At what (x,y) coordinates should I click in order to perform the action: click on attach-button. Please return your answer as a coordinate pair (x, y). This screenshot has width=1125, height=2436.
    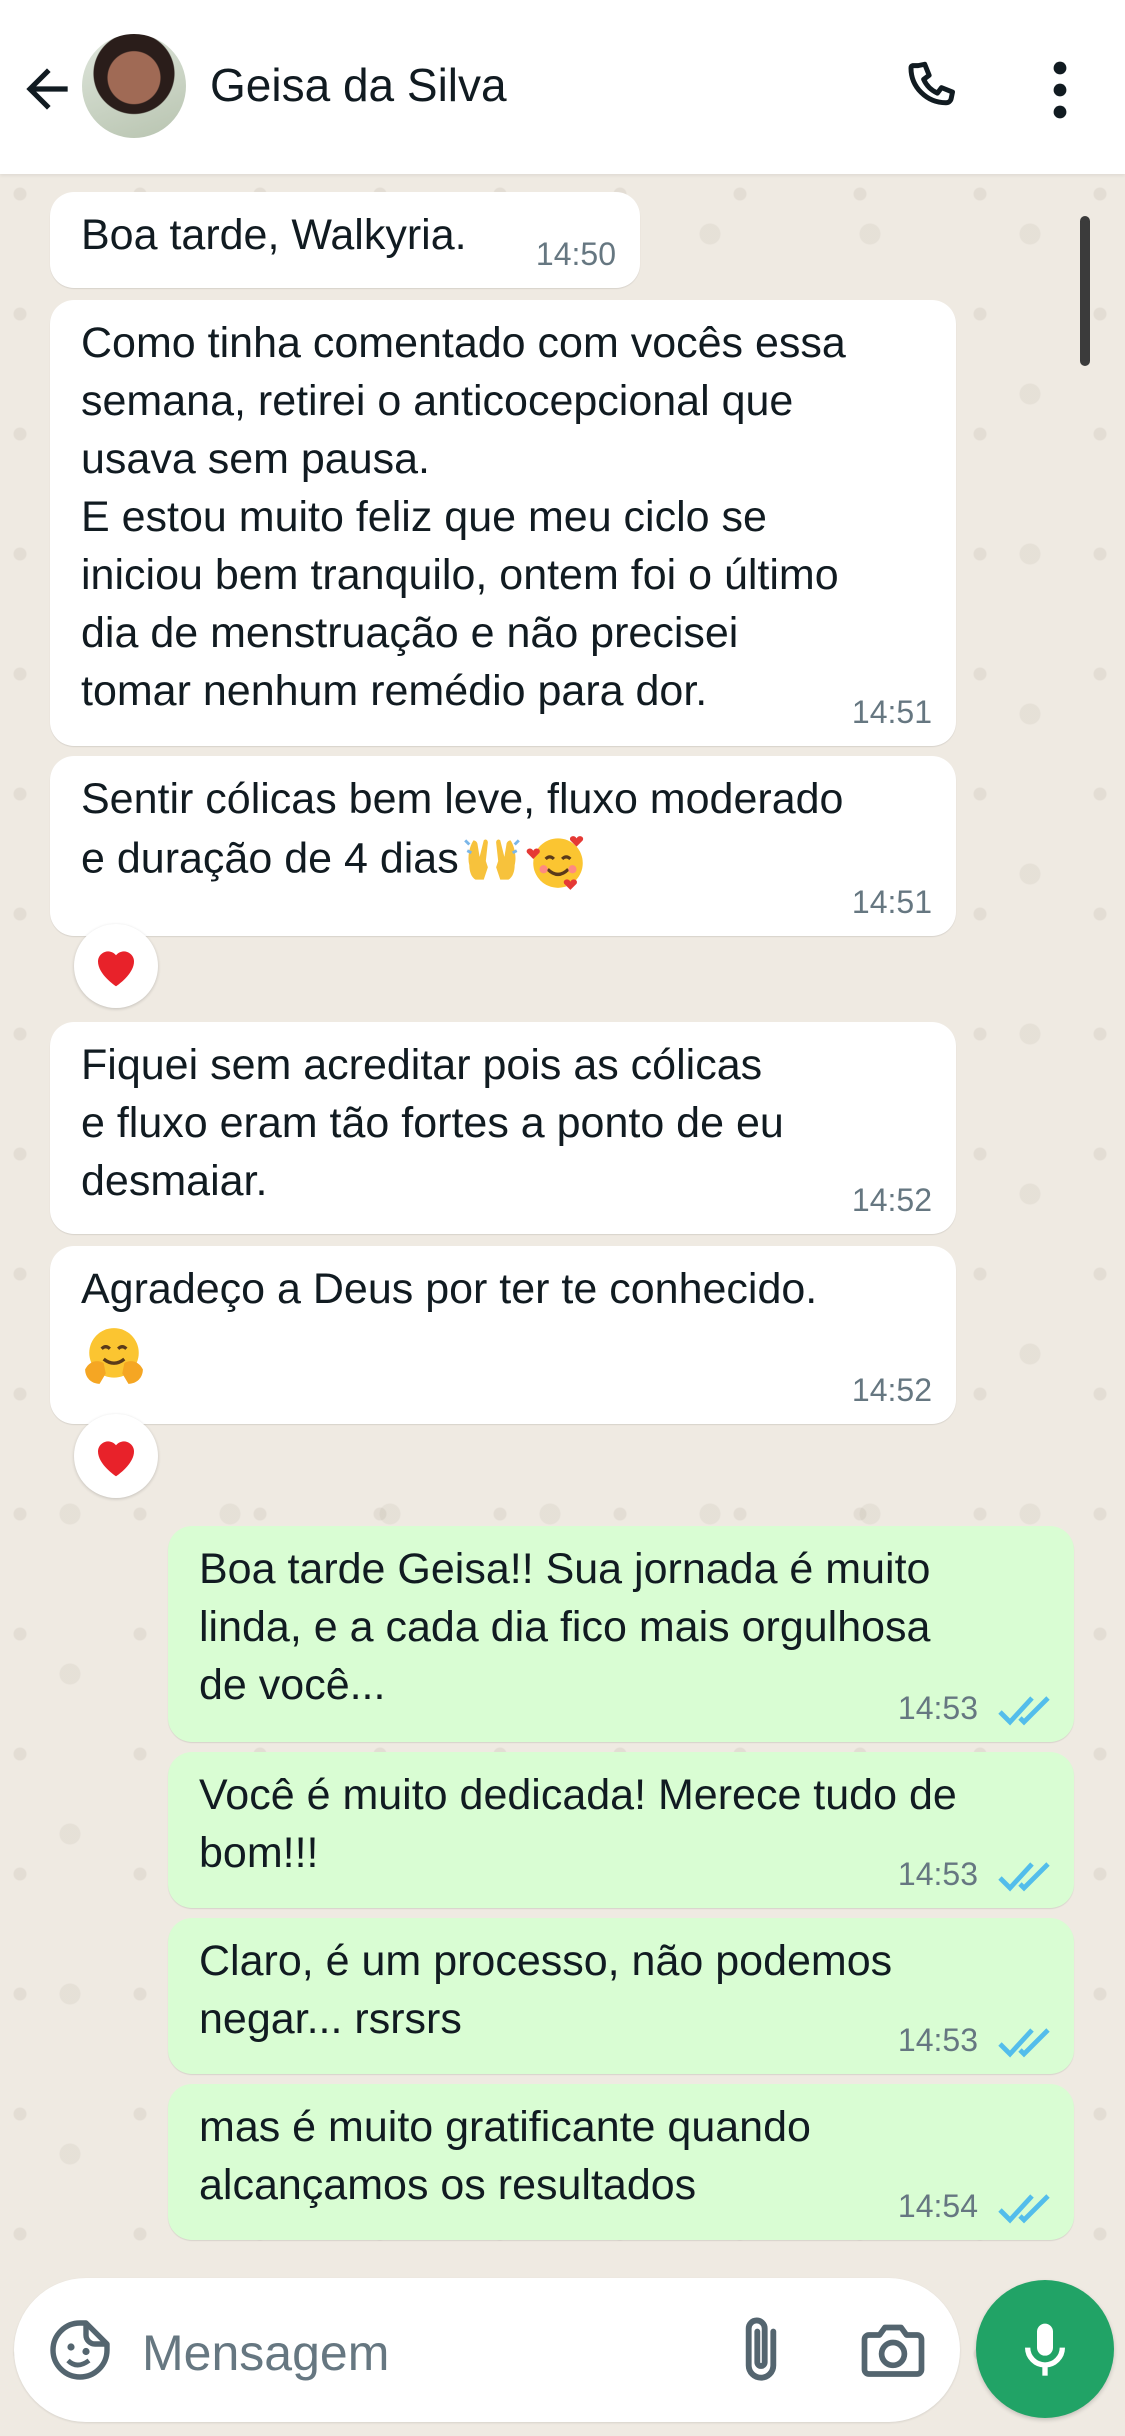
    Looking at the image, I should click on (761, 2350).